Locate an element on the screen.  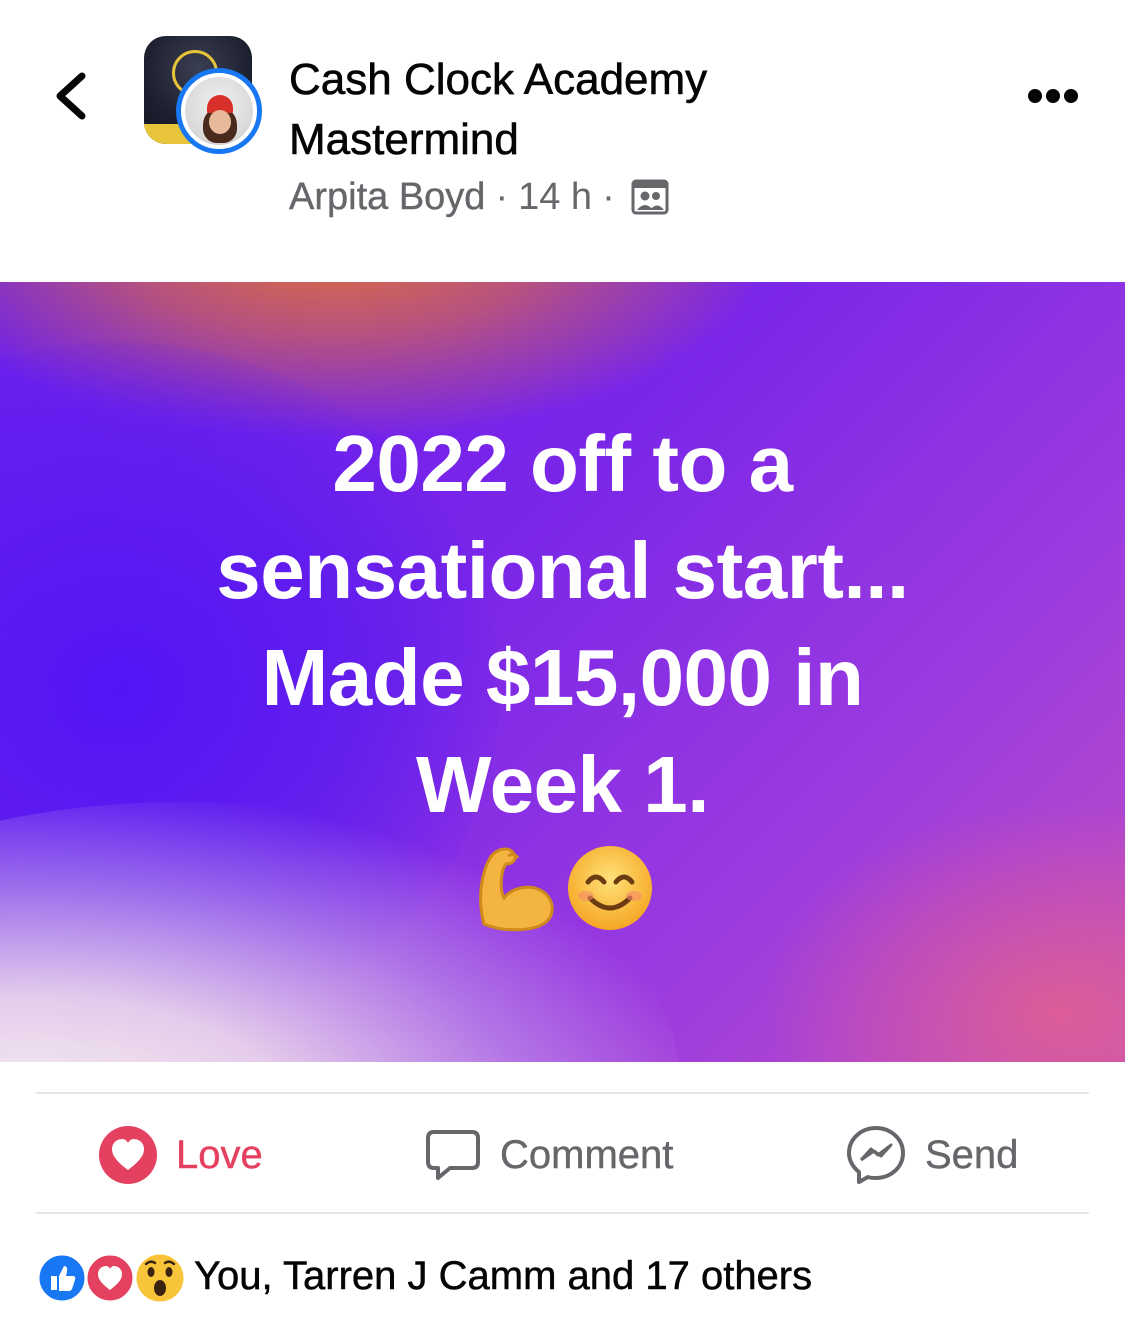
group-members-icon is located at coordinates (650, 197).